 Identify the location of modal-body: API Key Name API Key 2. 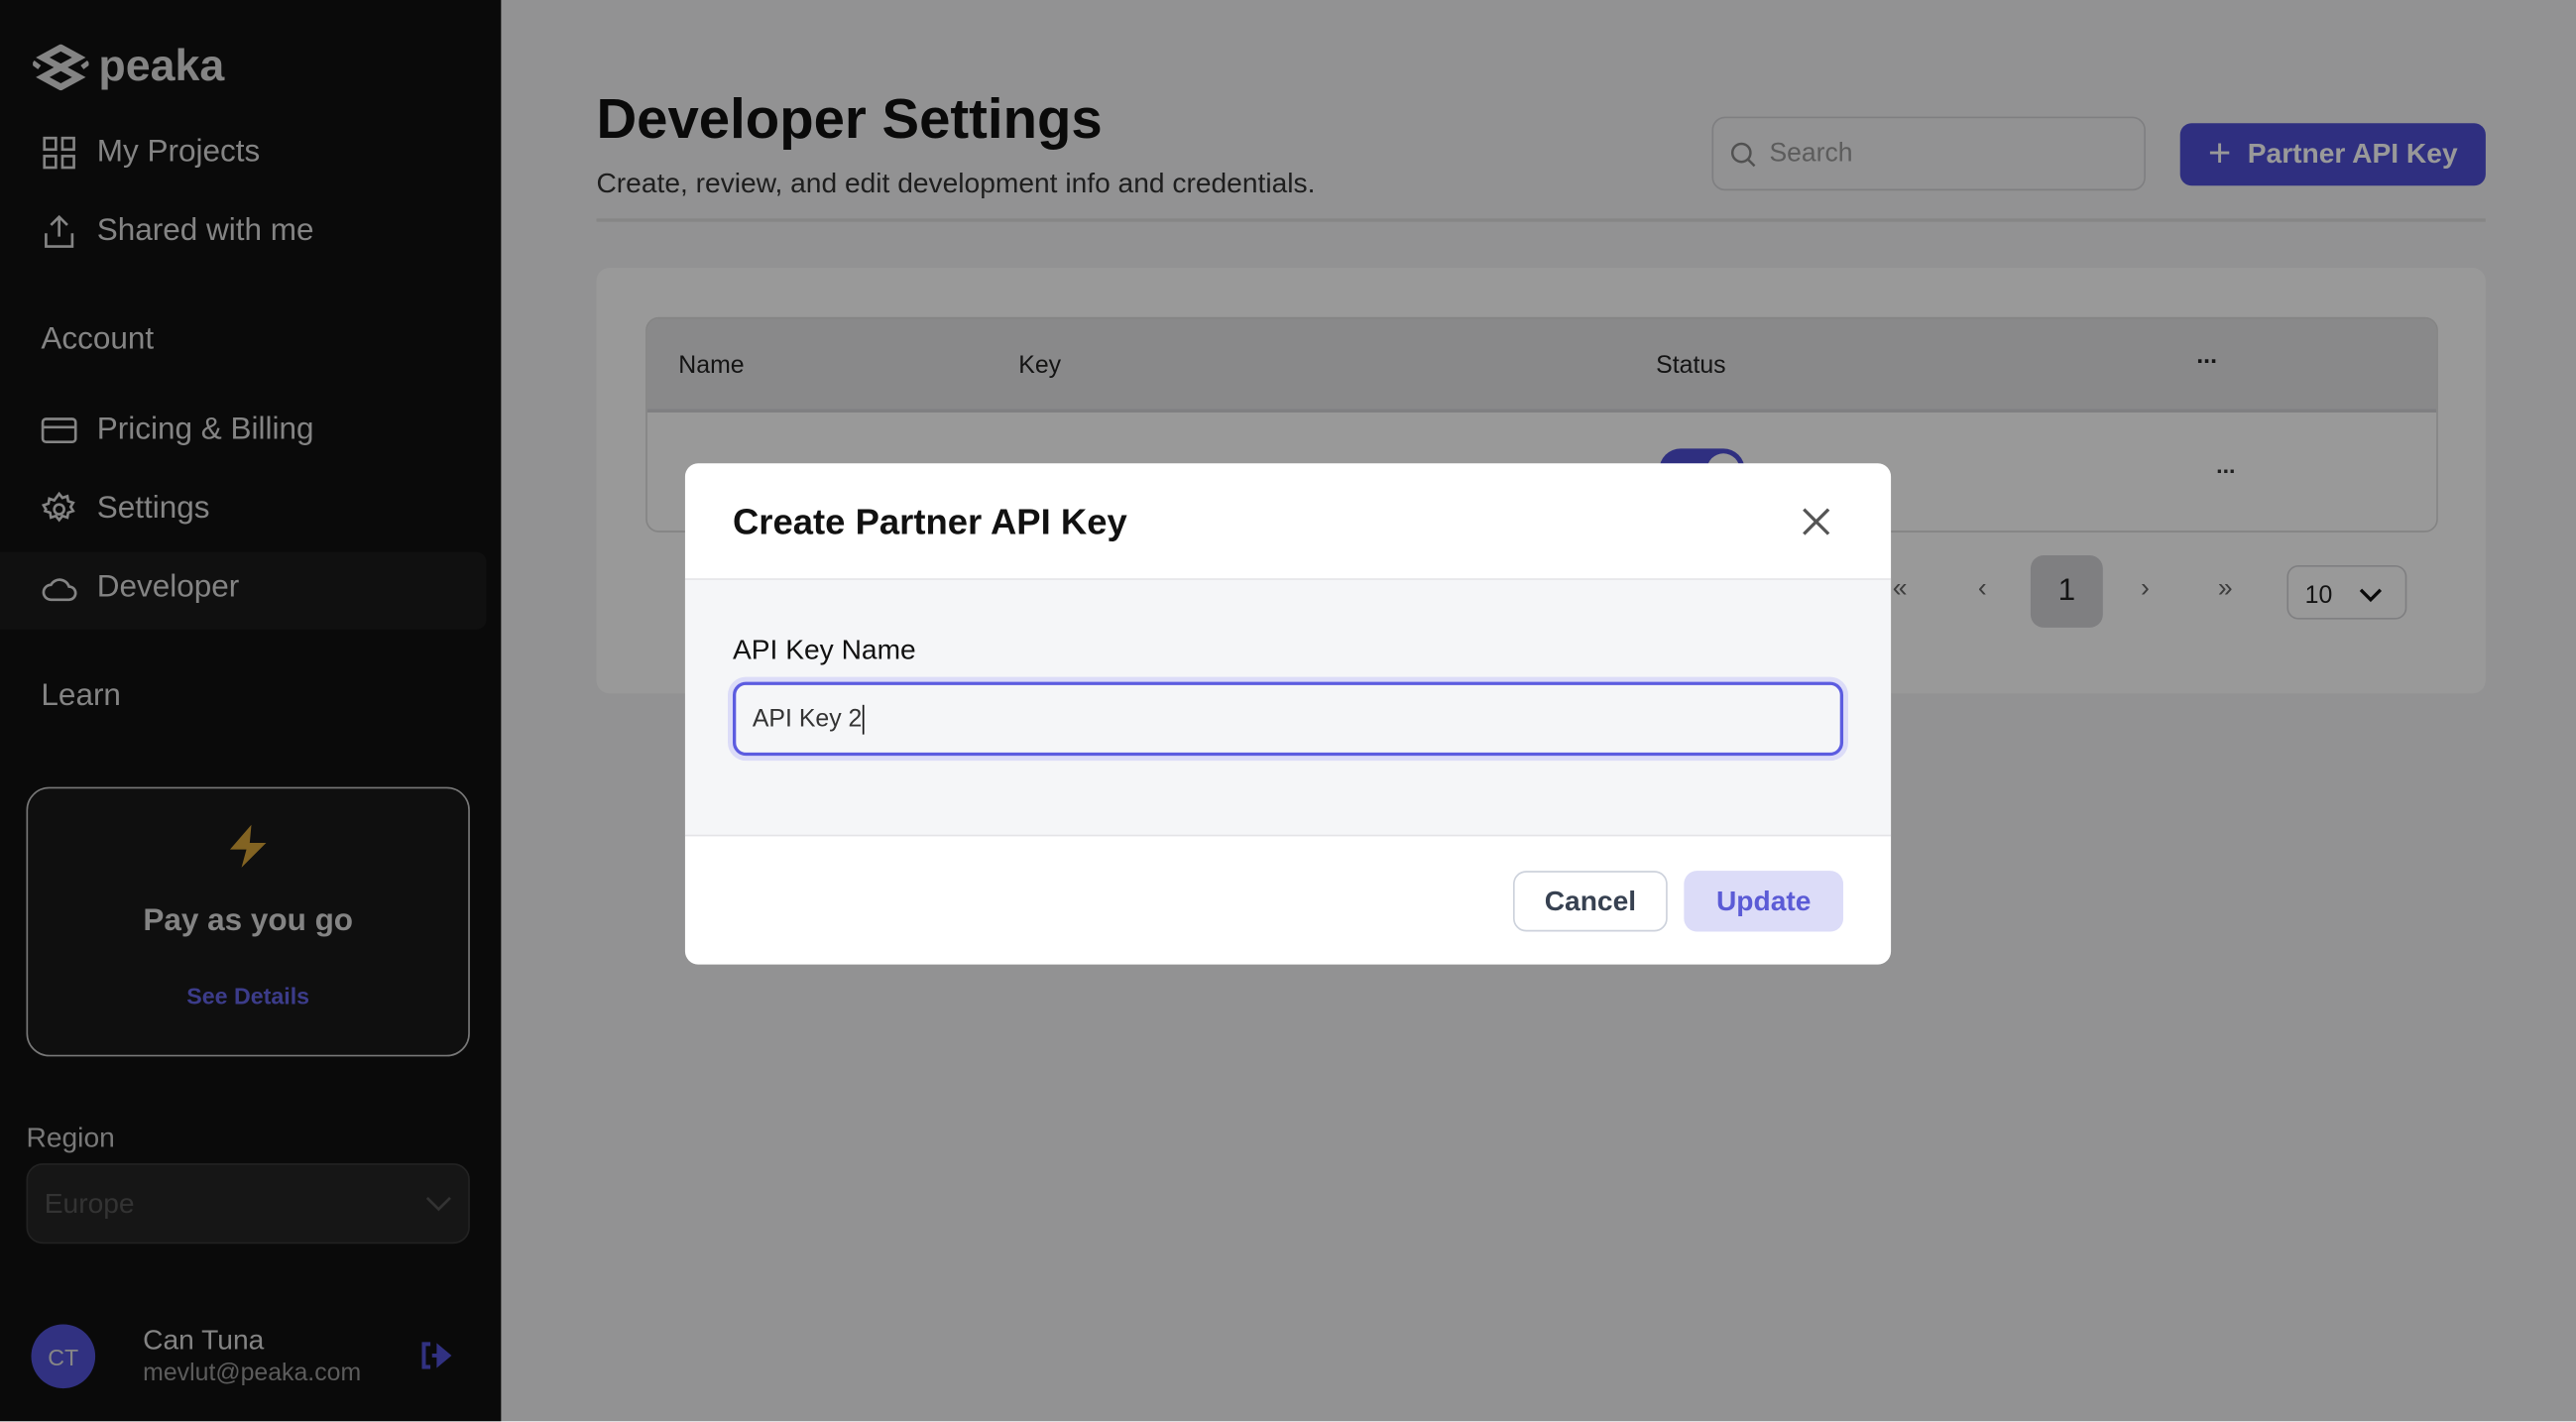
(1288, 708).